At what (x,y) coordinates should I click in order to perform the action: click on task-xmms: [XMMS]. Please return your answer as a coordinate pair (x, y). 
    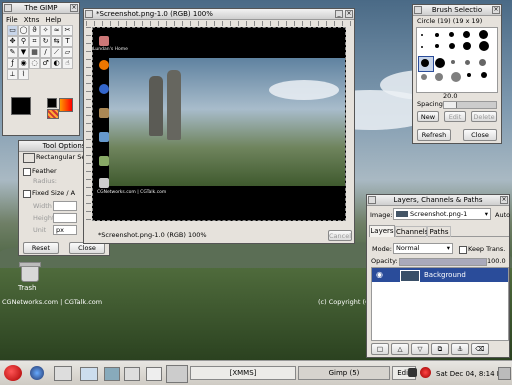
    Looking at the image, I should click on (243, 373).